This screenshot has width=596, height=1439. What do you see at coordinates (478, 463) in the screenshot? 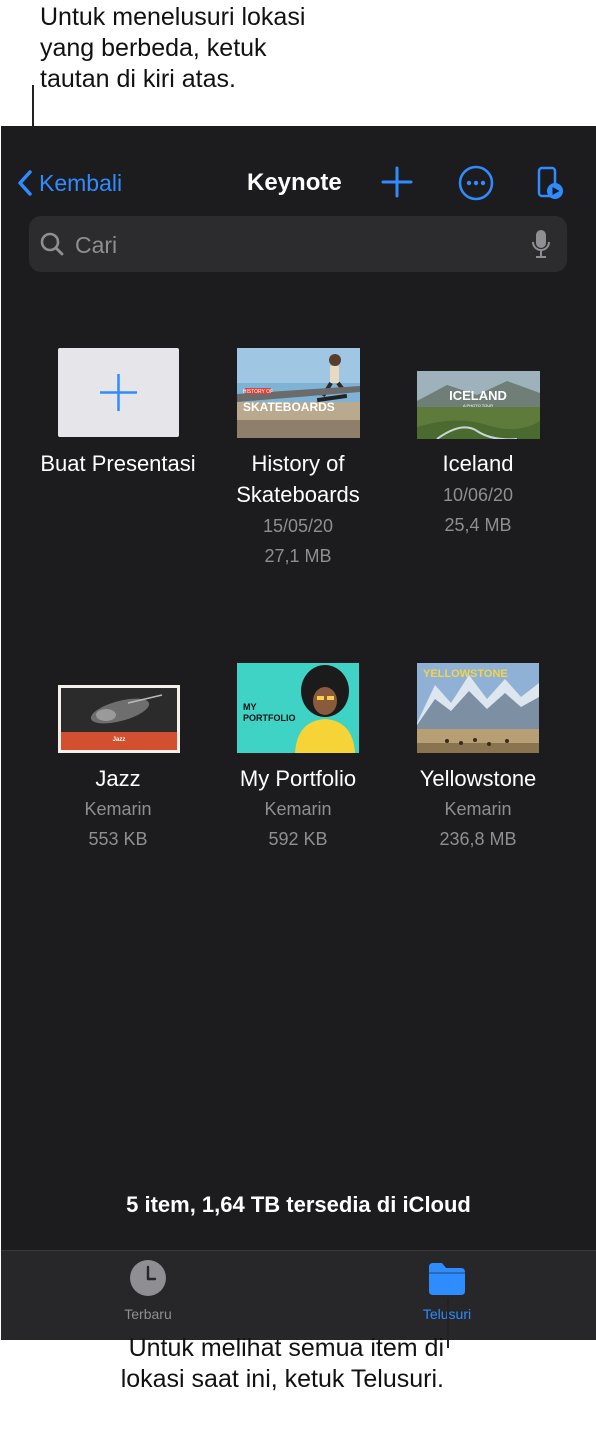
I see `document-name: Iceland` at bounding box center [478, 463].